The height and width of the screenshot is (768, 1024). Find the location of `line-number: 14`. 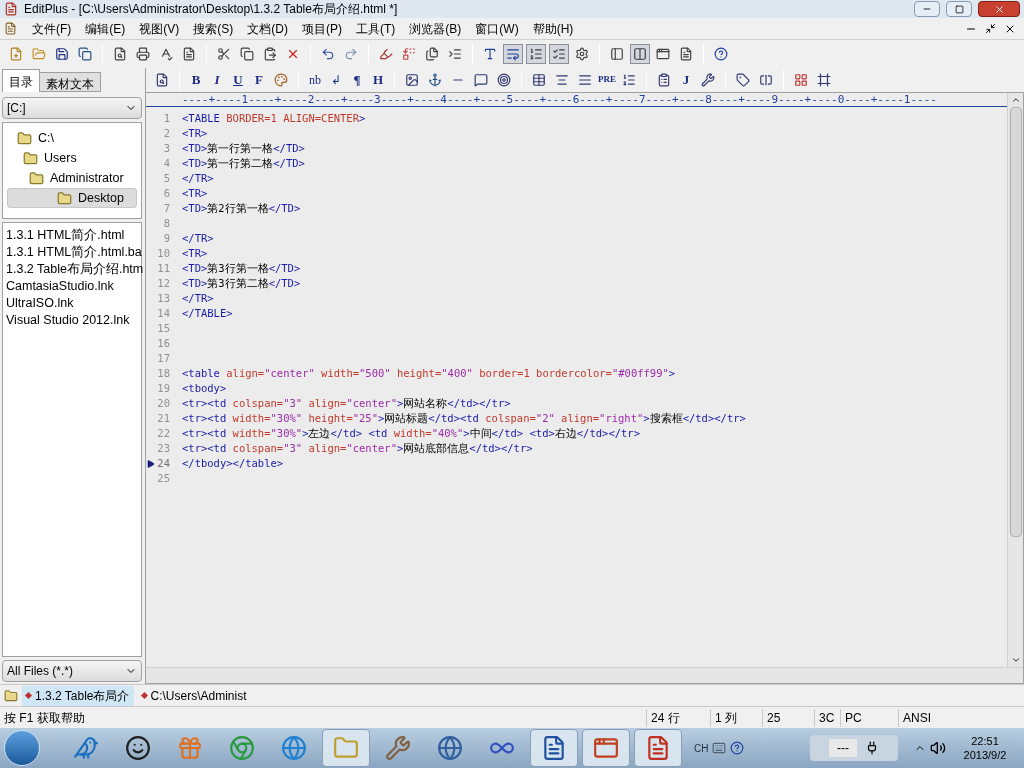

line-number: 14 is located at coordinates (163, 313).